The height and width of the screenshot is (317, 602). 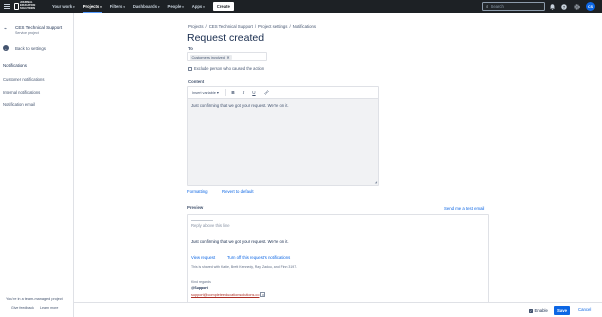 What do you see at coordinates (16, 6) in the screenshot?
I see `logo-mark-icon` at bounding box center [16, 6].